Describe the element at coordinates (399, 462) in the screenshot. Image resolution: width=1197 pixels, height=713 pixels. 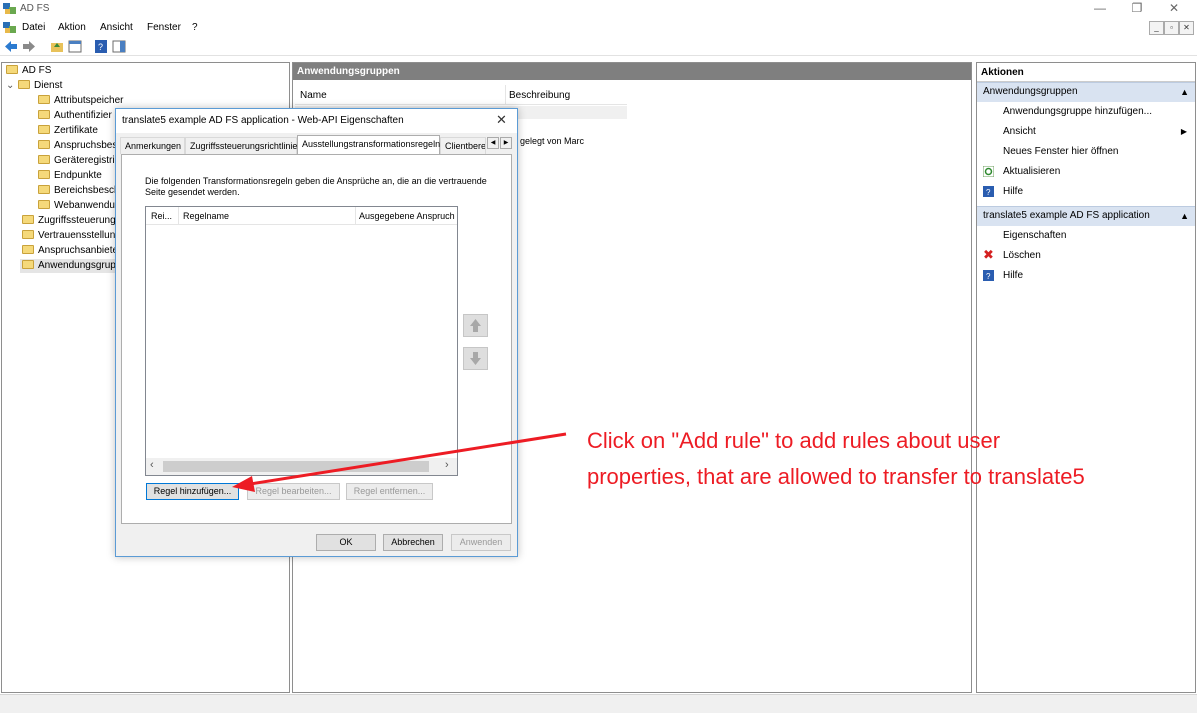
I see `annotation-arrow` at that location.